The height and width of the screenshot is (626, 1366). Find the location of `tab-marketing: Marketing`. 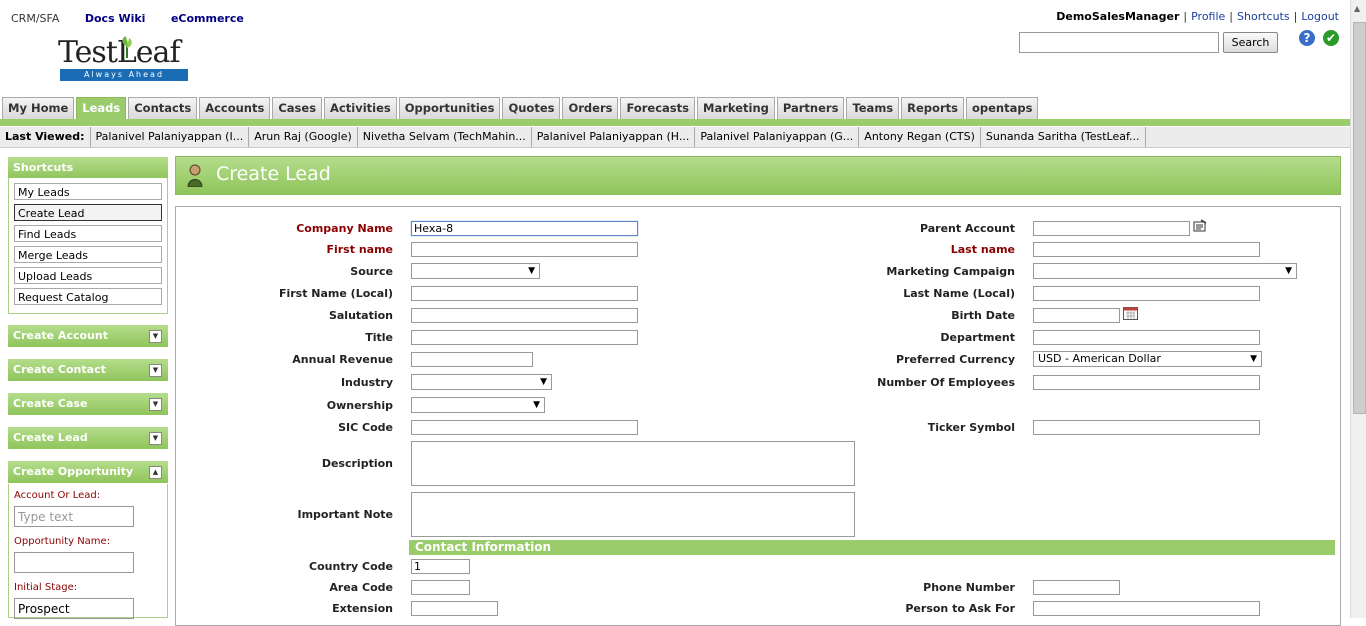

tab-marketing: Marketing is located at coordinates (736, 108).